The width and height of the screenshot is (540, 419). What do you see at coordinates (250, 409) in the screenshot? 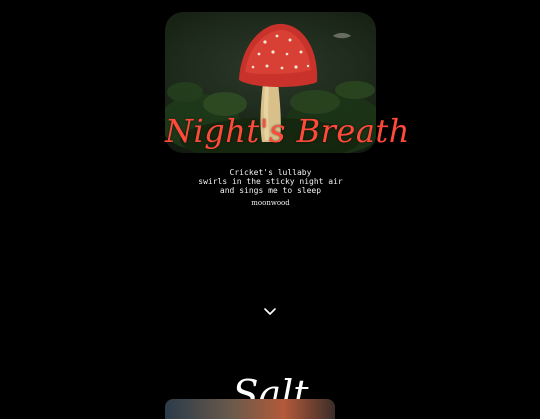
I see `next-poem-image` at bounding box center [250, 409].